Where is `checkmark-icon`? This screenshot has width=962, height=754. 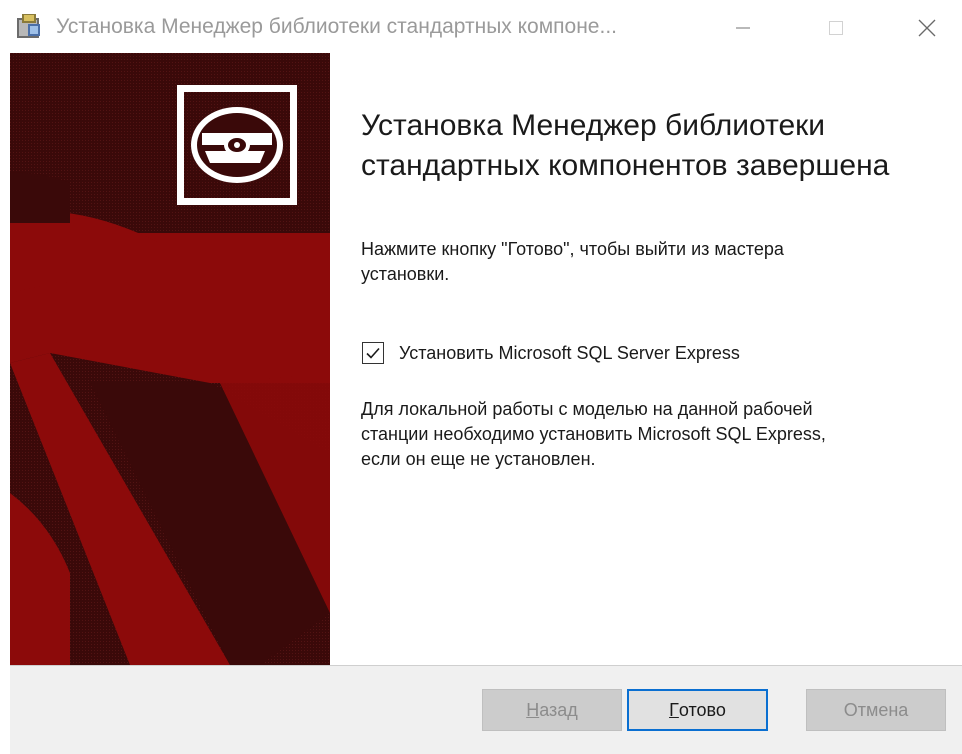 checkmark-icon is located at coordinates (373, 353).